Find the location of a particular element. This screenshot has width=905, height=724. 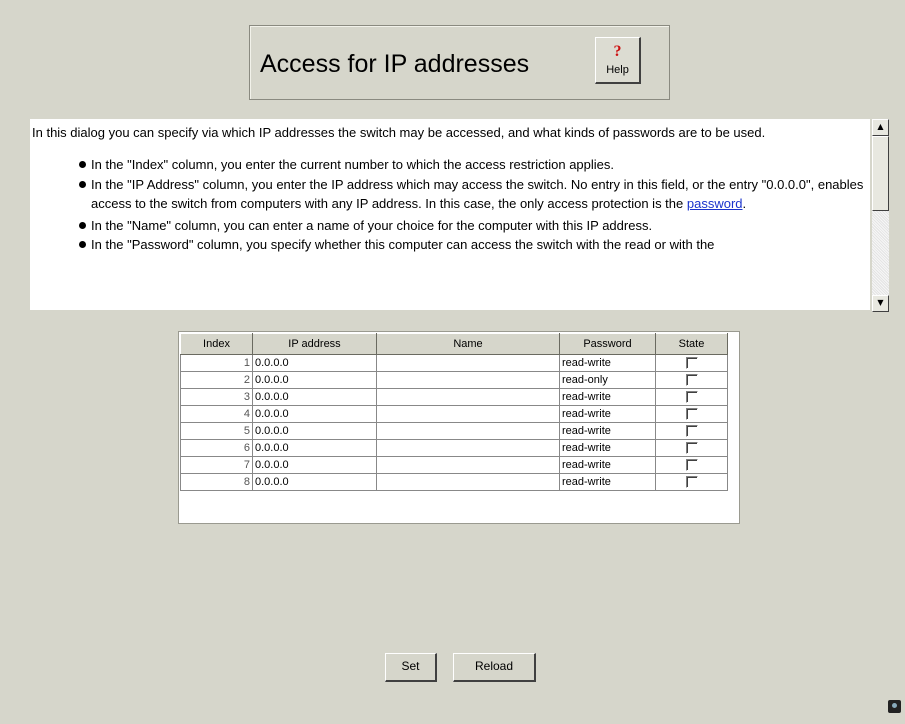

column-header-index: Index is located at coordinates (216, 344).